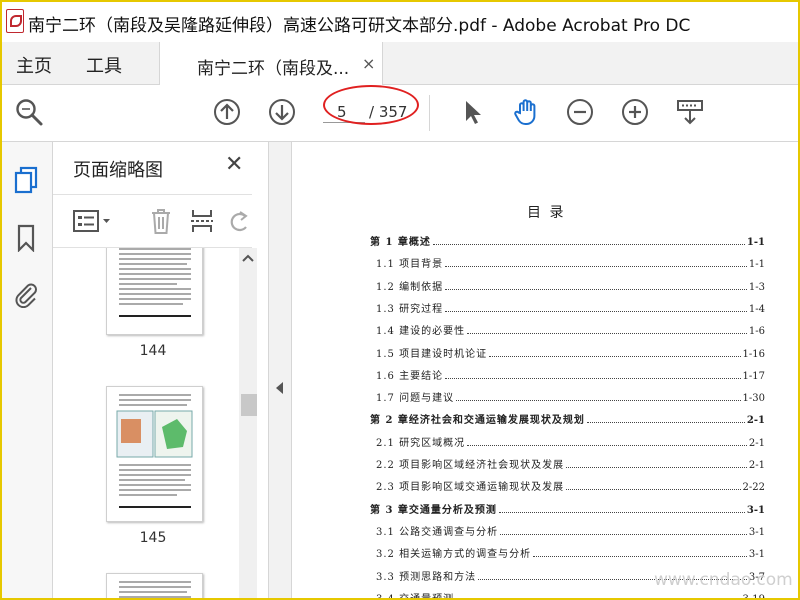  Describe the element at coordinates (93, 221) in the screenshot. I see `options-menu-icon` at that location.